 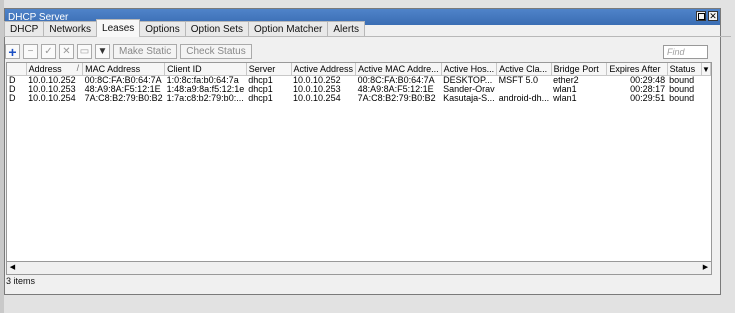 I want to click on add-icon: +, so click(x=12, y=51).